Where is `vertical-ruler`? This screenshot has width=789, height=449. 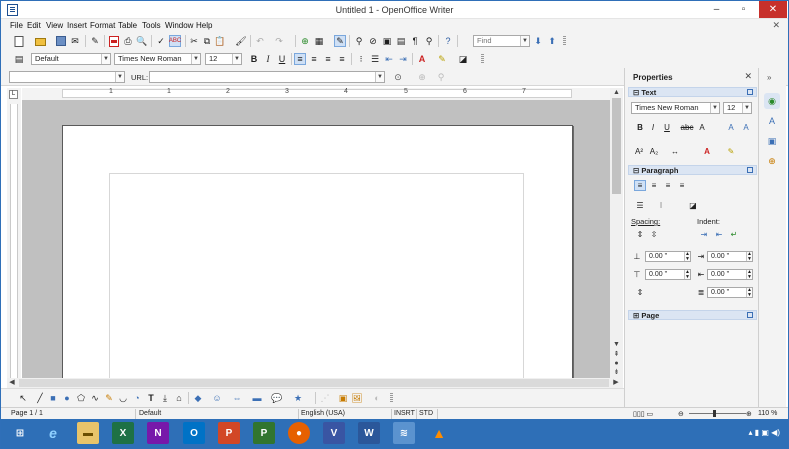 vertical-ruler is located at coordinates (14, 241).